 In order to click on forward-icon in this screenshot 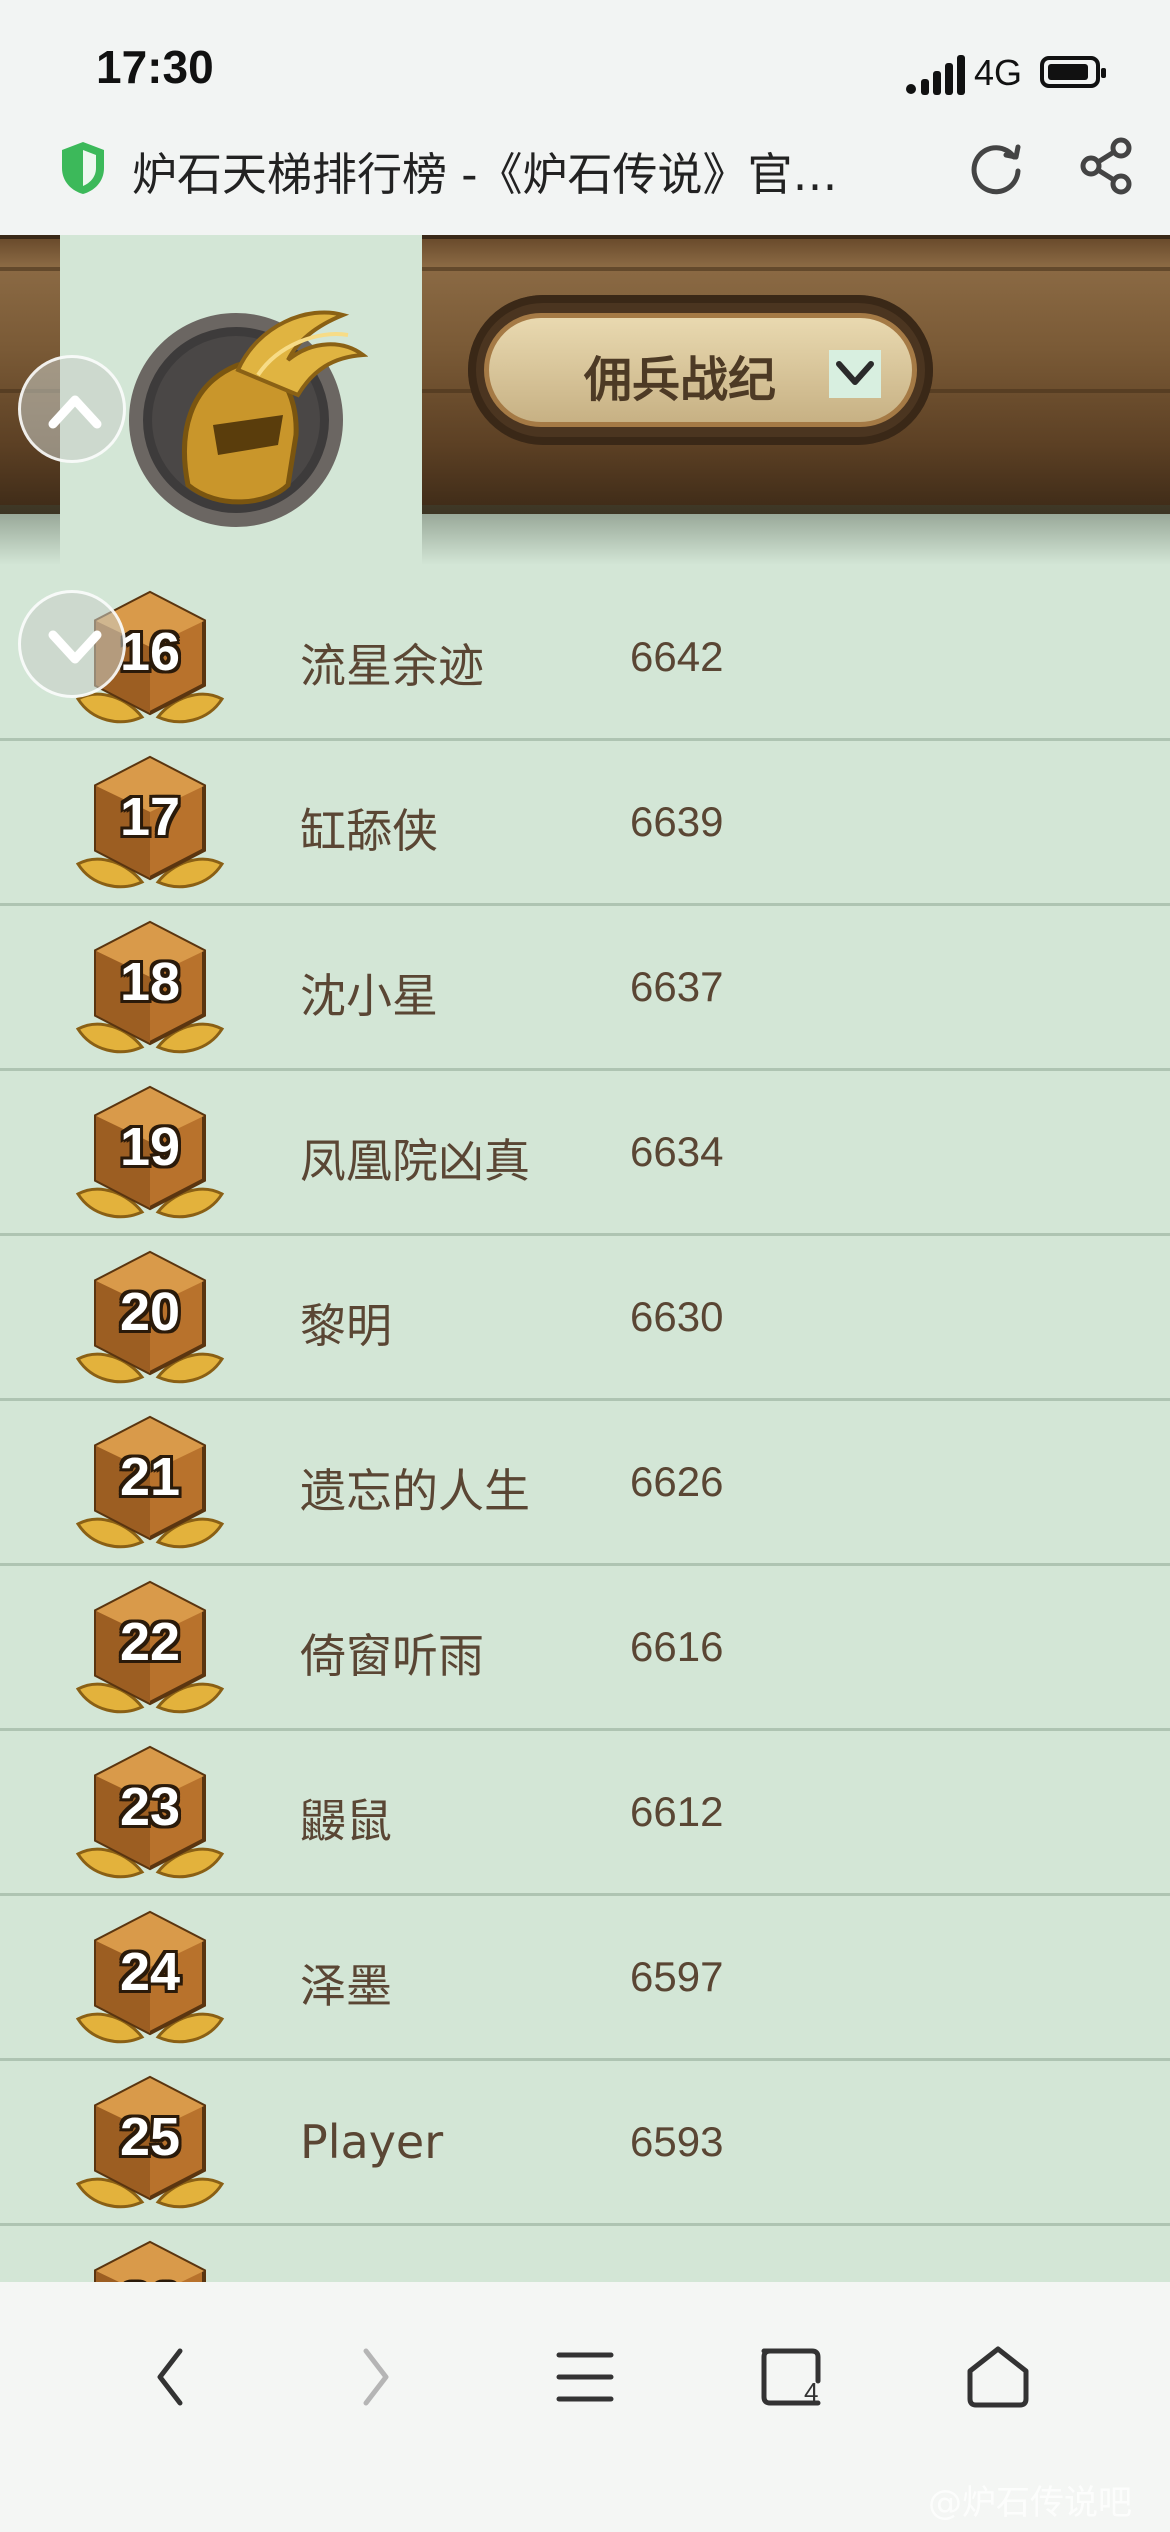, I will do `click(376, 2377)`.